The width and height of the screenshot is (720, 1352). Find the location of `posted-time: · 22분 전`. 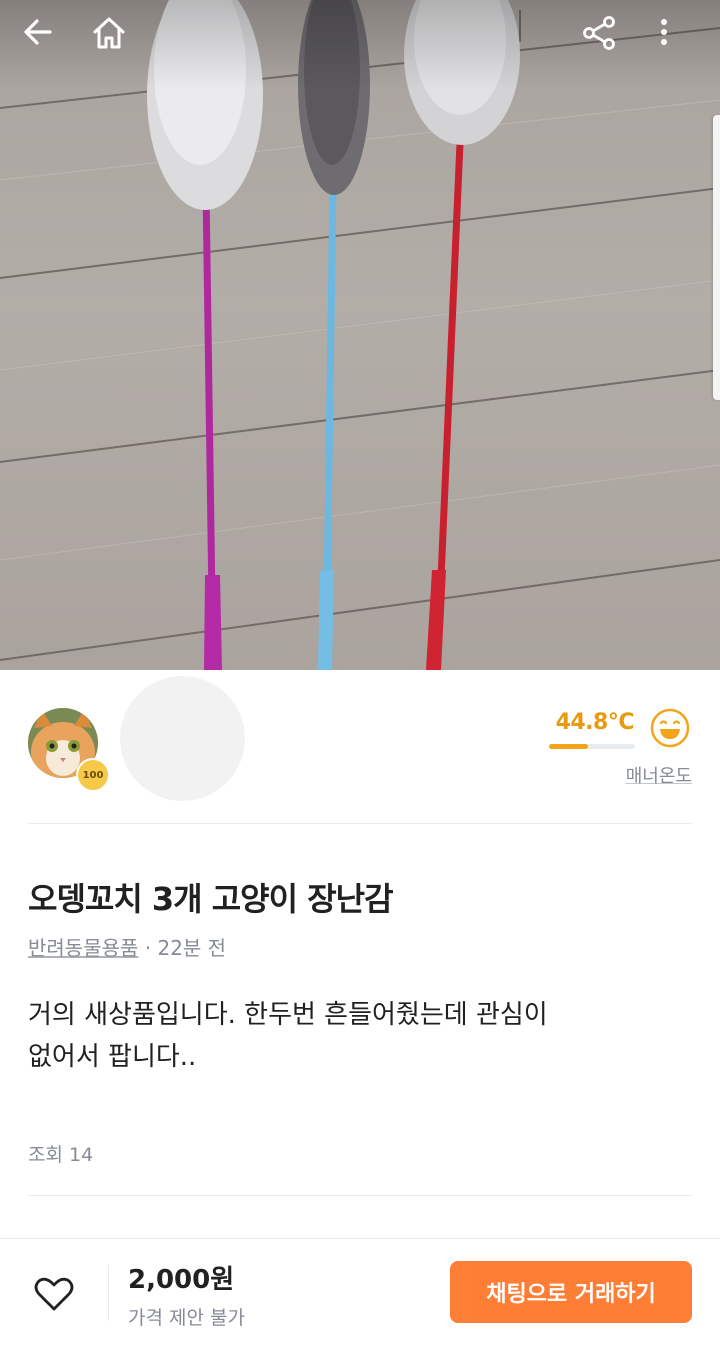

posted-time: · 22분 전 is located at coordinates (182, 948).